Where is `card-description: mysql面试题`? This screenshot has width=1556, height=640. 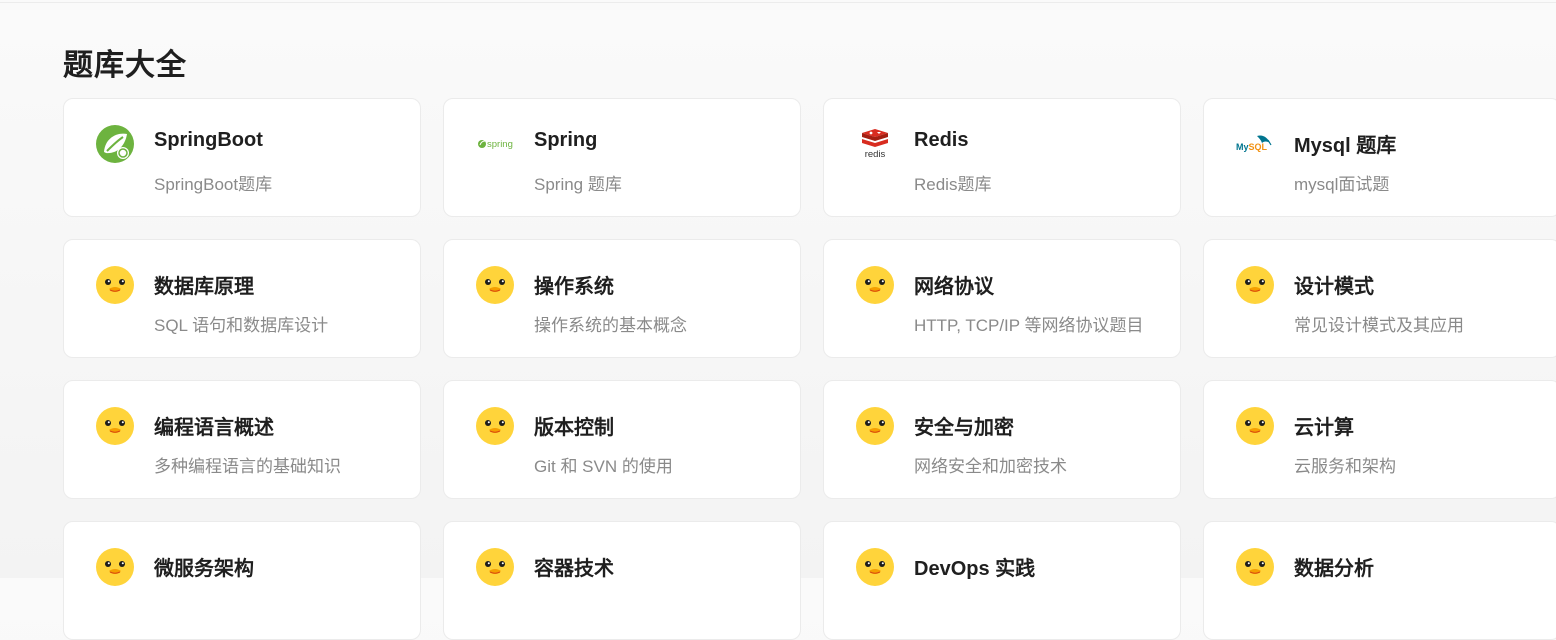 card-description: mysql面试题 is located at coordinates (1342, 184).